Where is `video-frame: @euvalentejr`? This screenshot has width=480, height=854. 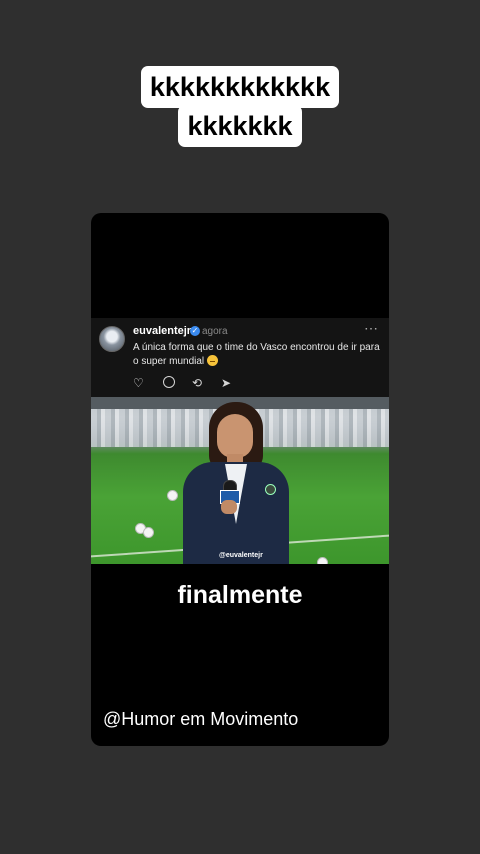 video-frame: @euvalentejr is located at coordinates (240, 480).